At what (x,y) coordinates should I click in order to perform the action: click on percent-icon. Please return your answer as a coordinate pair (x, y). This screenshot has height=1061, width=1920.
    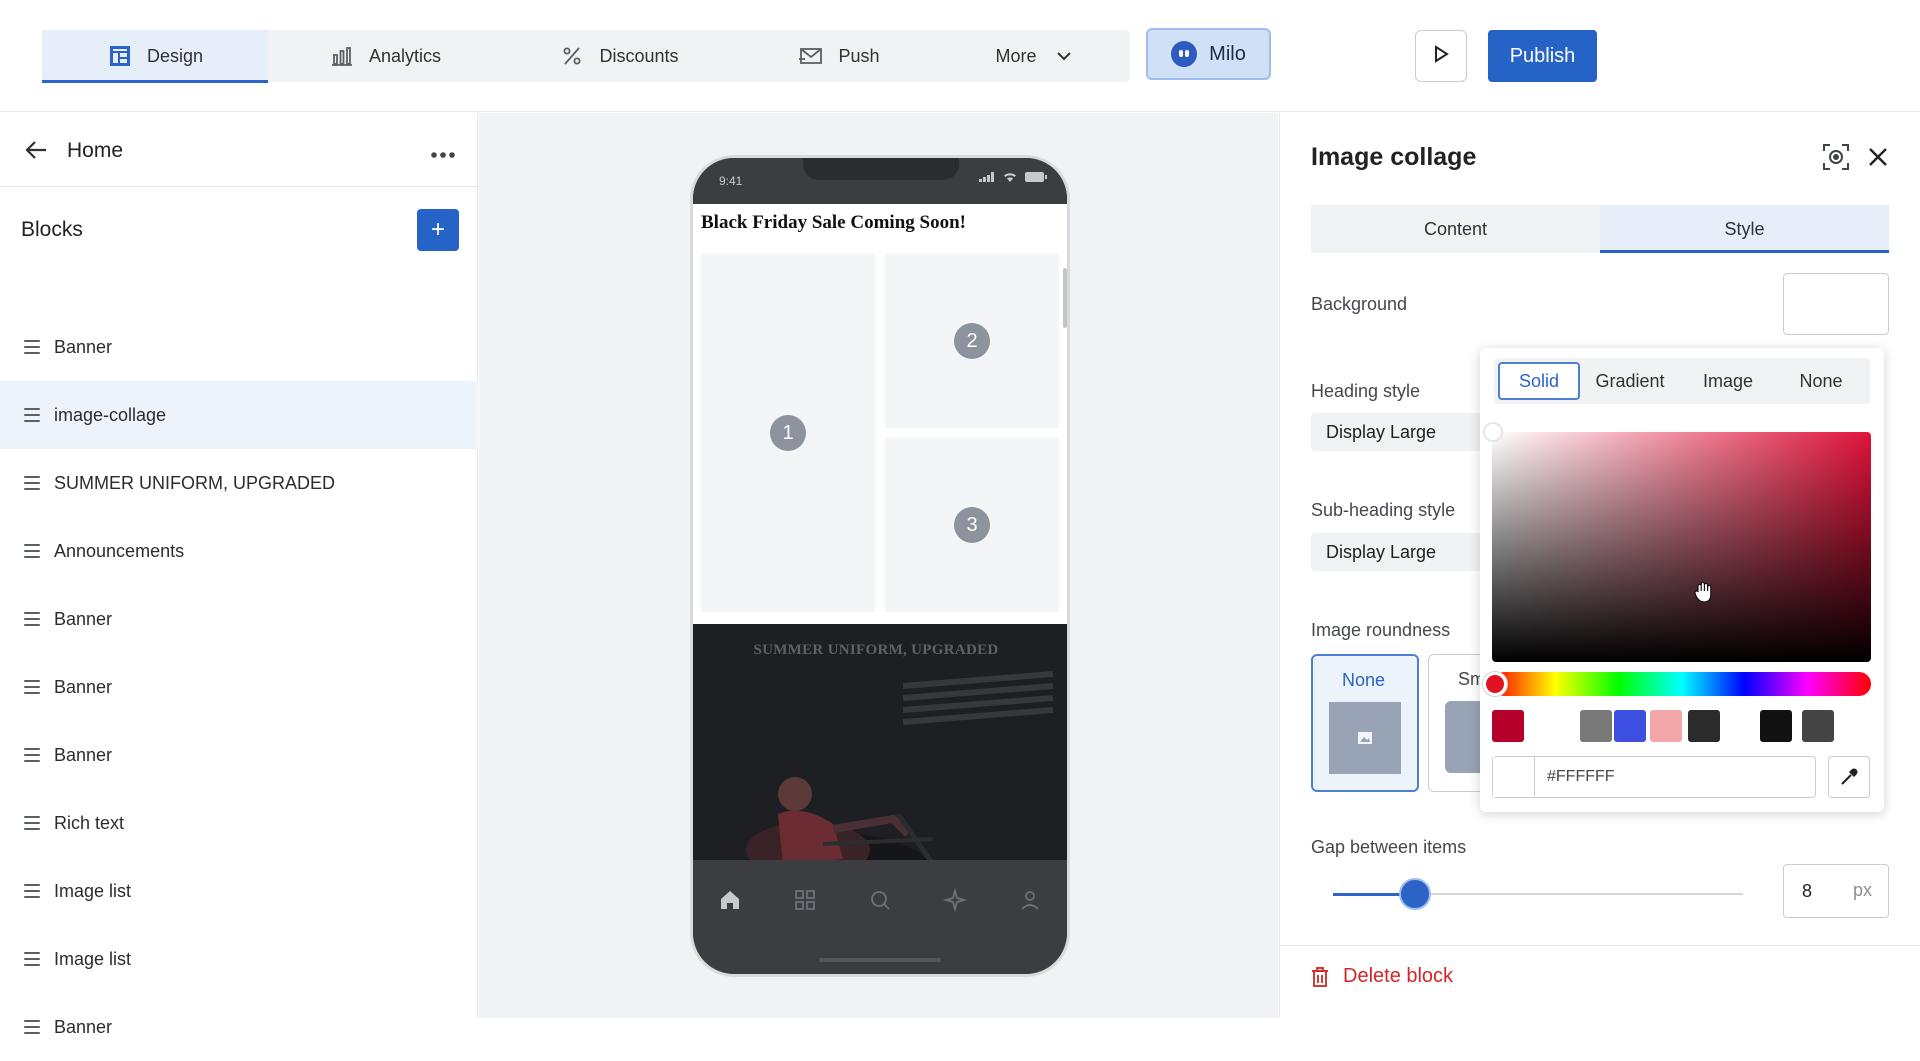
    Looking at the image, I should click on (572, 56).